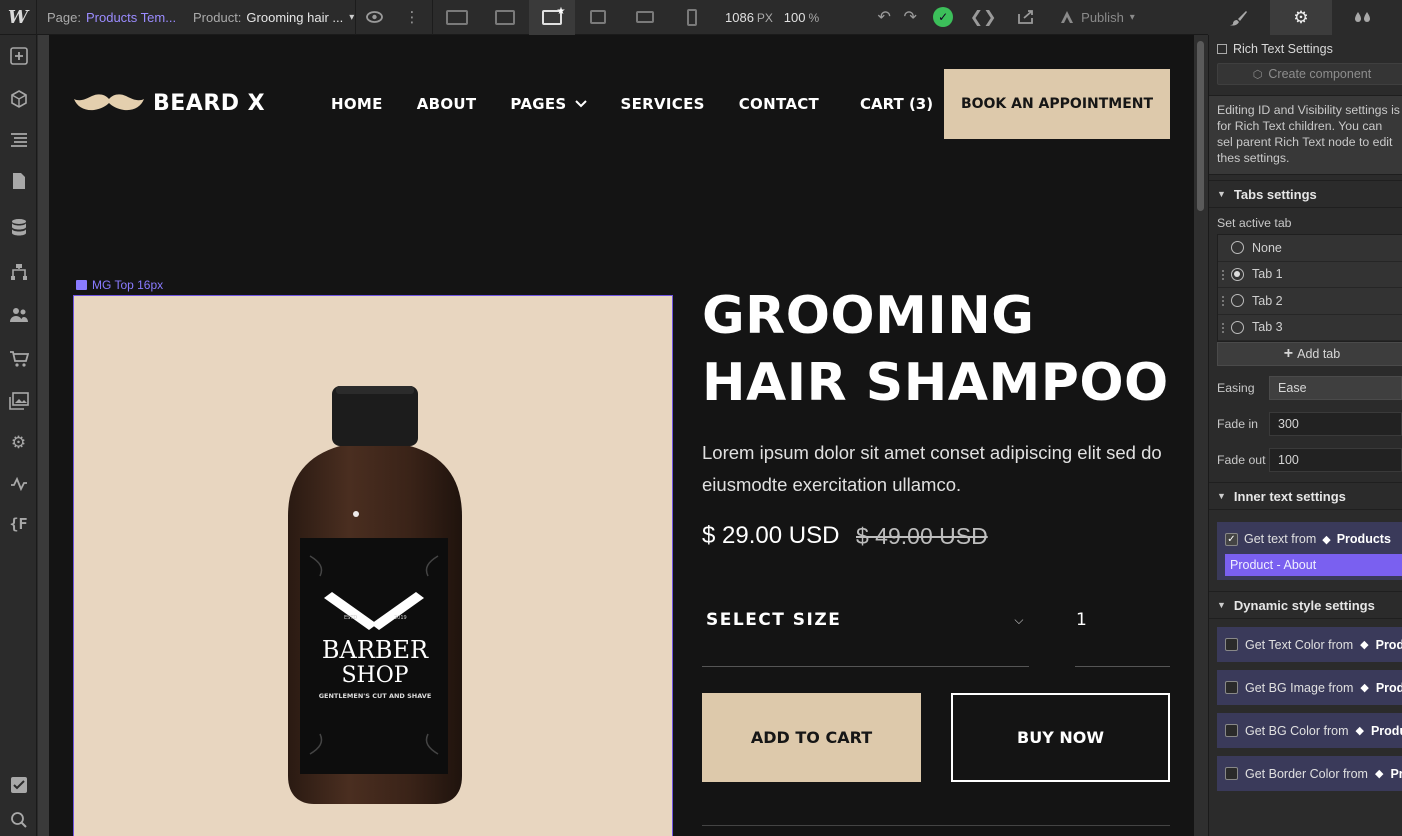 The width and height of the screenshot is (1402, 836). I want to click on publish-button: Publish ▾, so click(1097, 17).